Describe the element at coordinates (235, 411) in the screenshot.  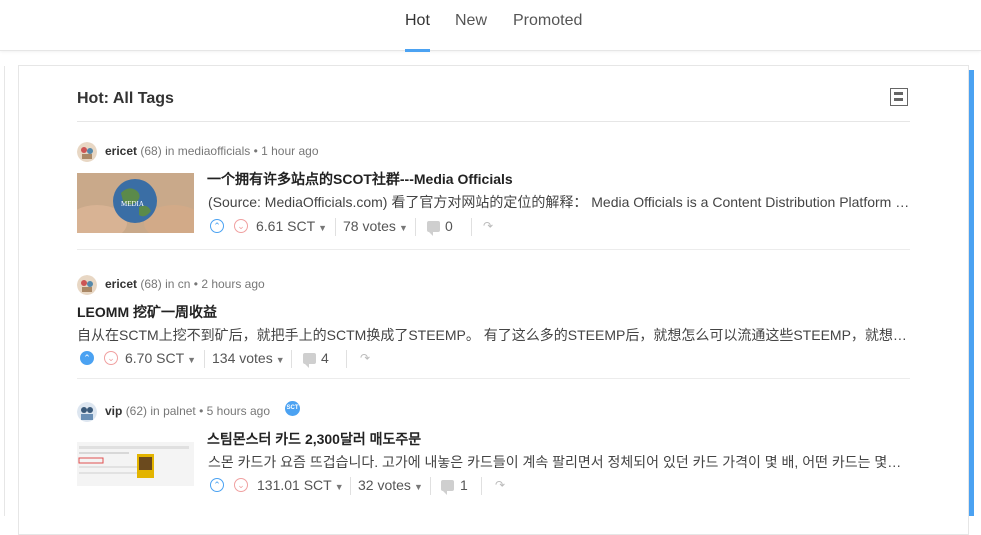
I see `post-time: • 5 hours ago` at that location.